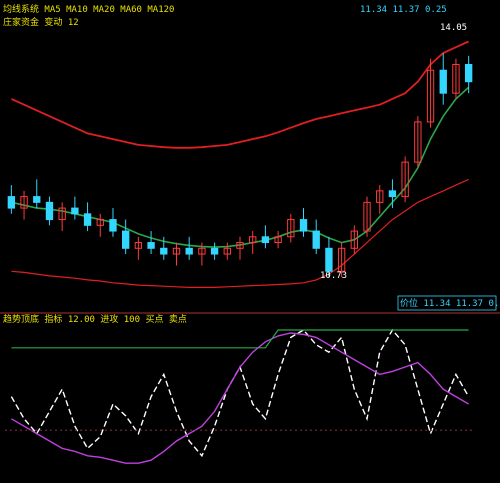  What do you see at coordinates (95, 319) in the screenshot?
I see `indicator-title: 趋势顶底 指标 12.00 进攻 100 买点 卖点` at bounding box center [95, 319].